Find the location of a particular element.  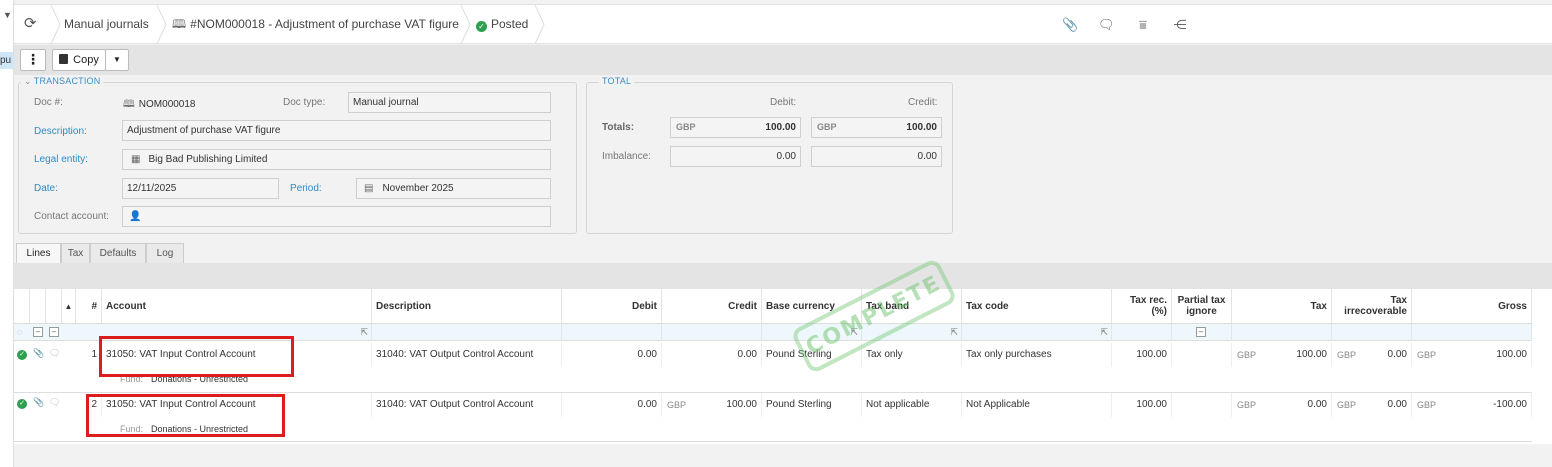

description-filter-cell is located at coordinates (467, 332).